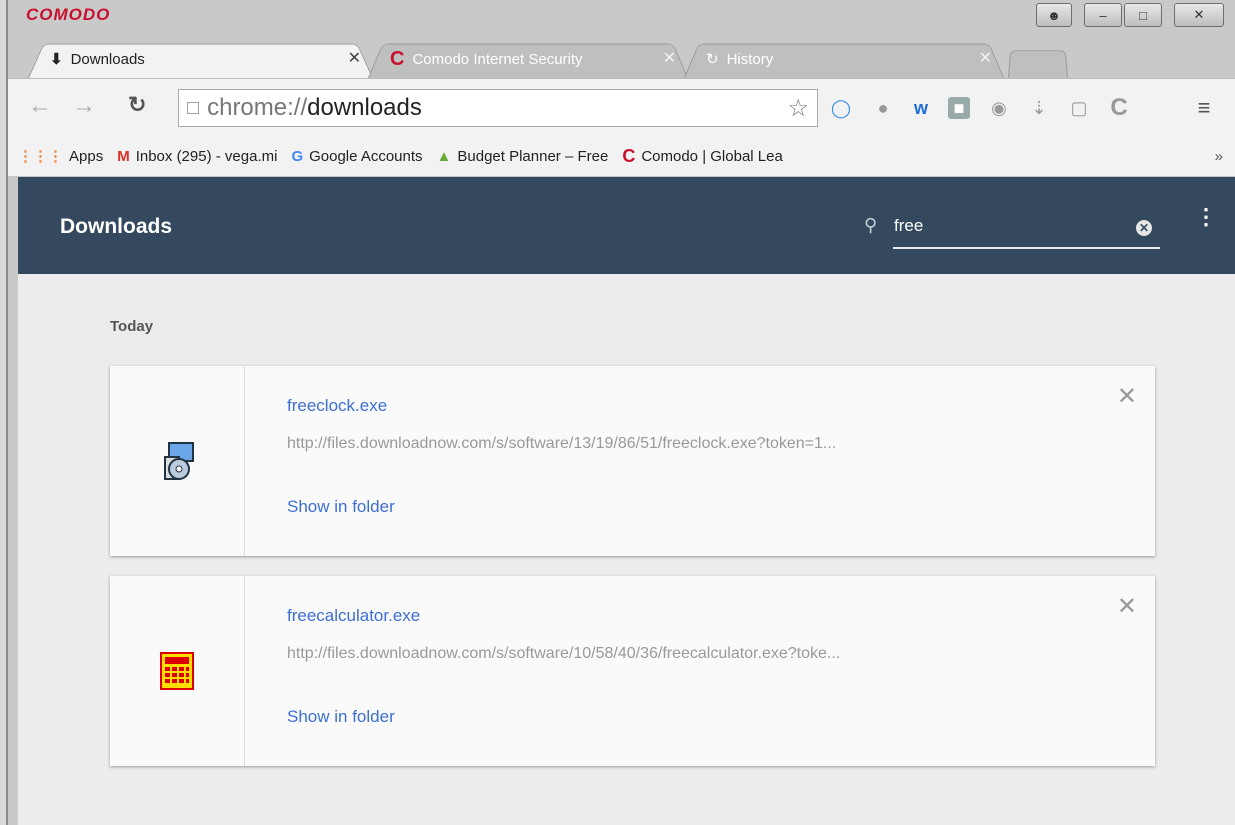  What do you see at coordinates (533, 156) in the screenshot?
I see `bookmark-label: Budget Planner – Free` at bounding box center [533, 156].